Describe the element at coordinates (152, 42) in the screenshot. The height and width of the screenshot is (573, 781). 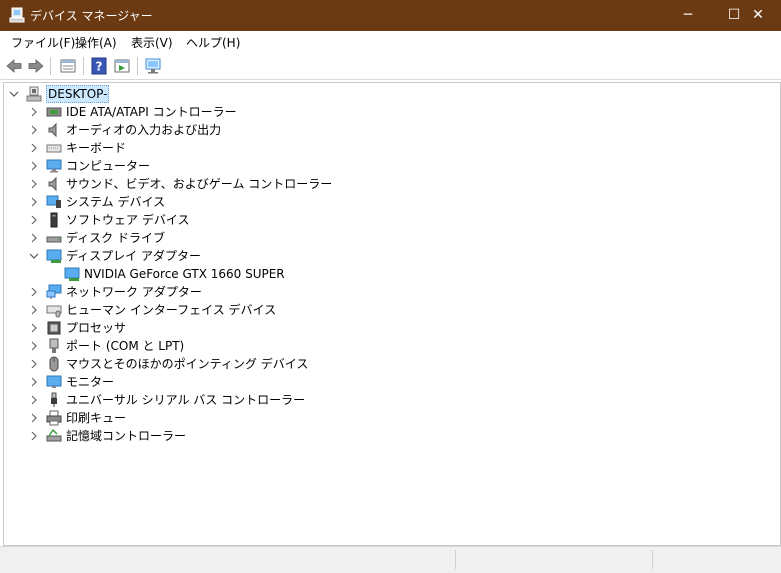
I see `menu-view: 表示(V)` at that location.